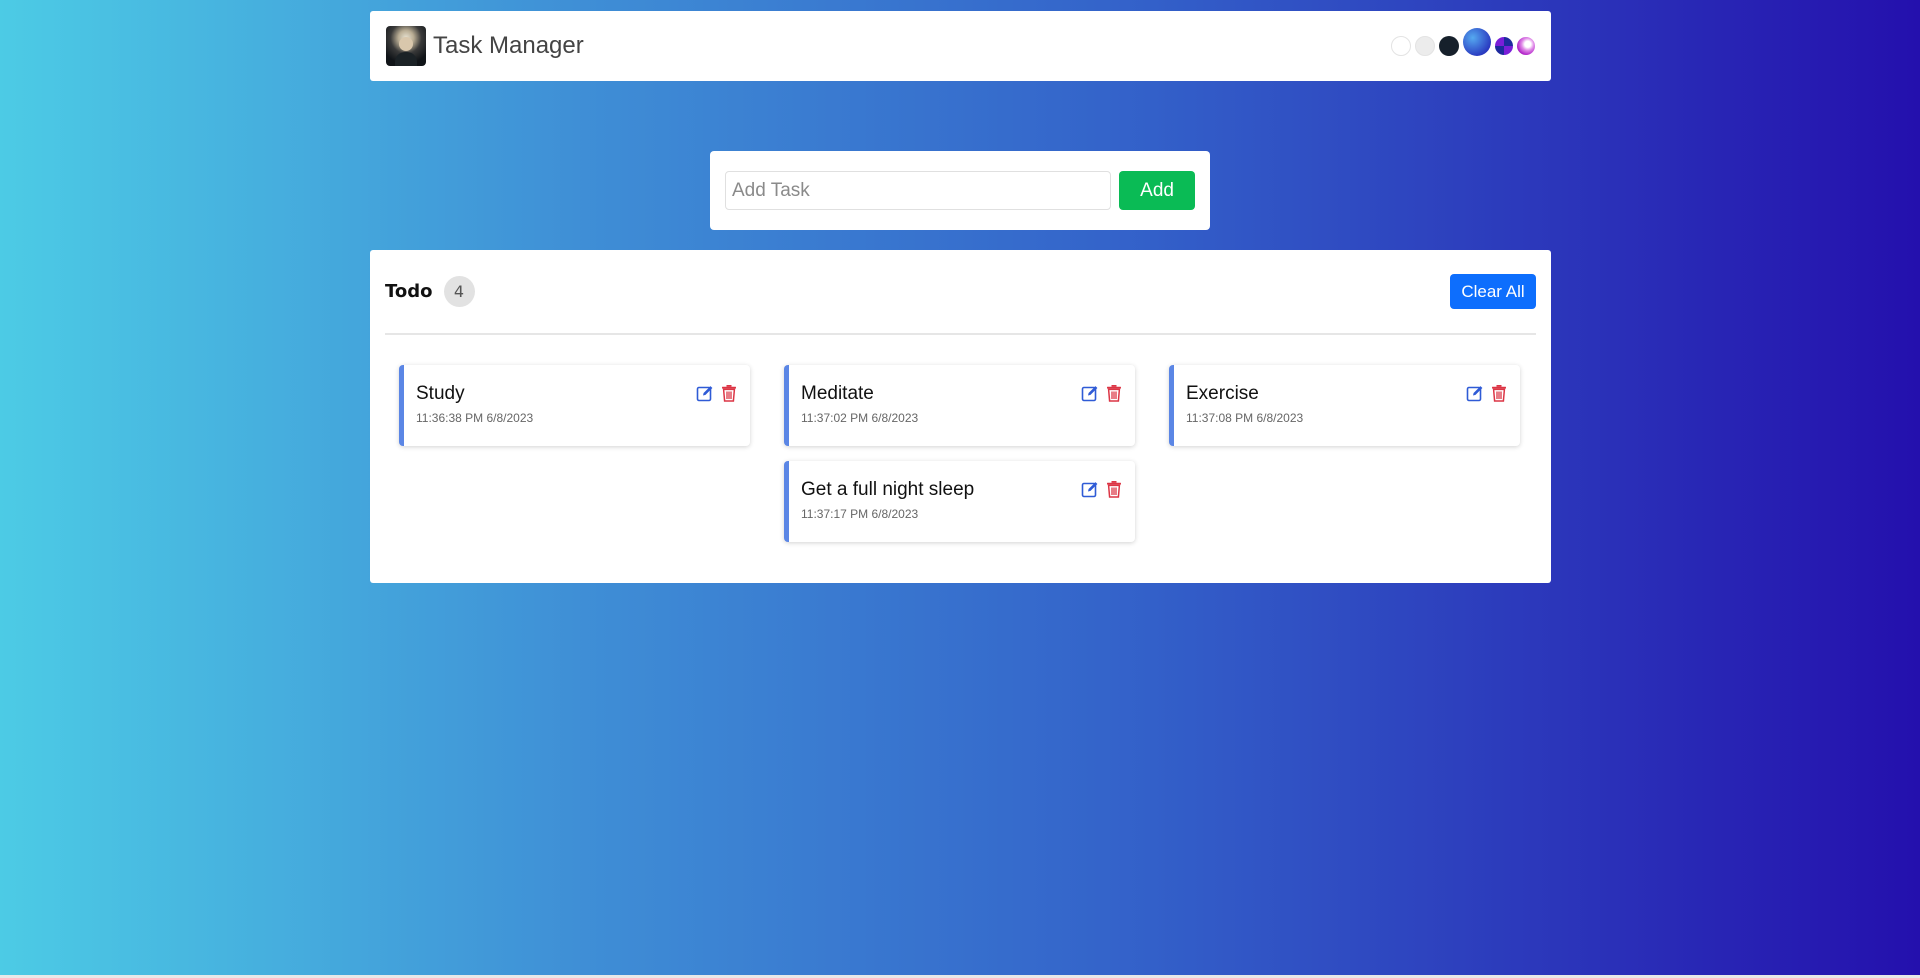  What do you see at coordinates (1401, 46) in the screenshot?
I see `theme-light-button` at bounding box center [1401, 46].